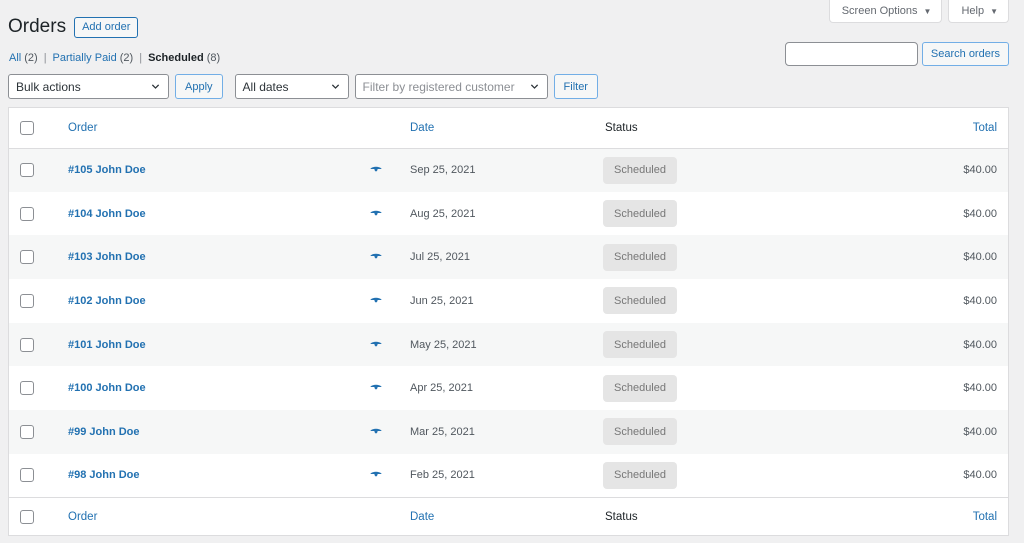 The width and height of the screenshot is (1024, 543). I want to click on status-column-footer: Status, so click(621, 517).